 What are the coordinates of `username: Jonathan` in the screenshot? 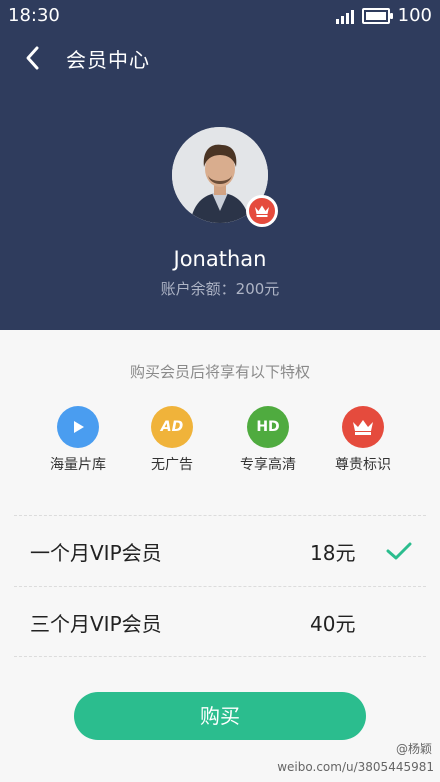 It's located at (220, 259).